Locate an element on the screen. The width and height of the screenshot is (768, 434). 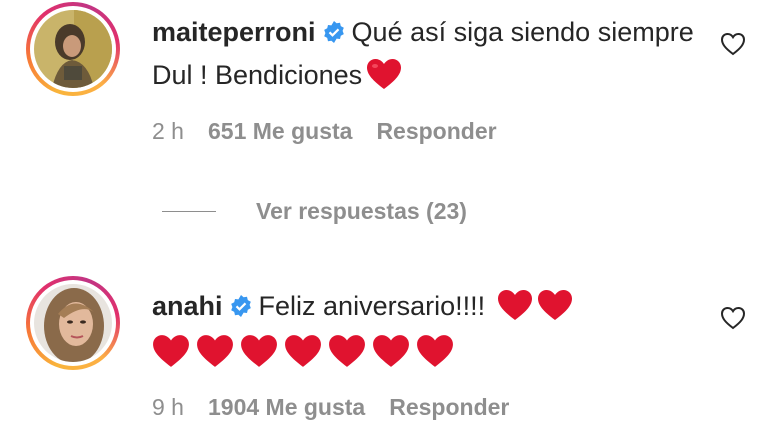
avatar-anahi is located at coordinates (73, 323).